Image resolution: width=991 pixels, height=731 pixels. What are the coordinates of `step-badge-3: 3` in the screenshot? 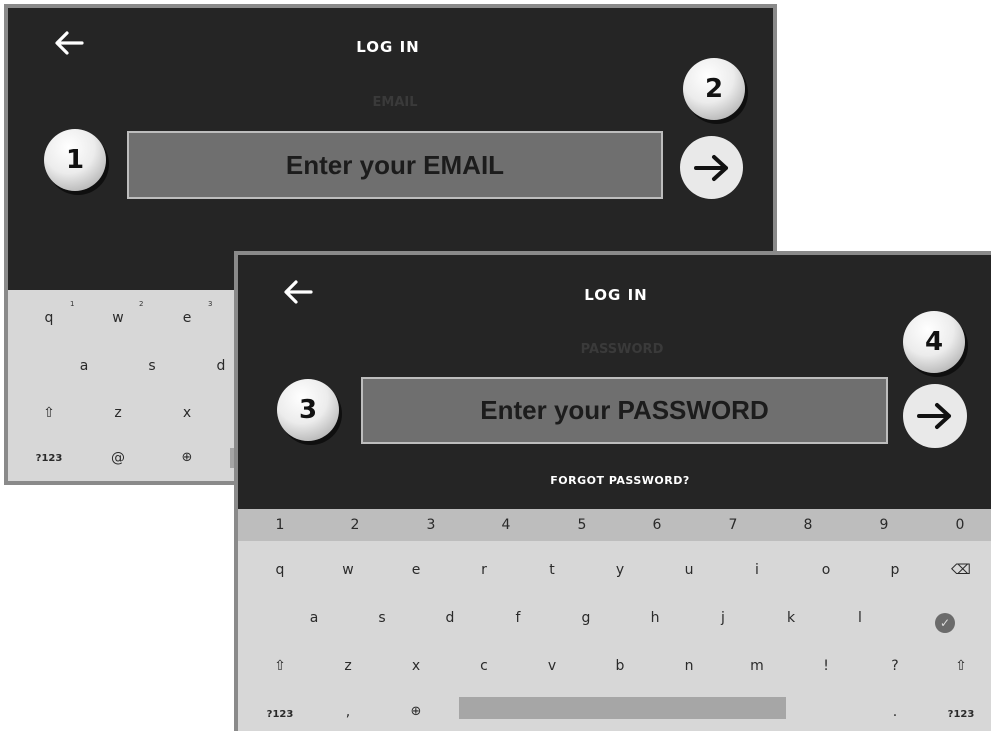 It's located at (308, 410).